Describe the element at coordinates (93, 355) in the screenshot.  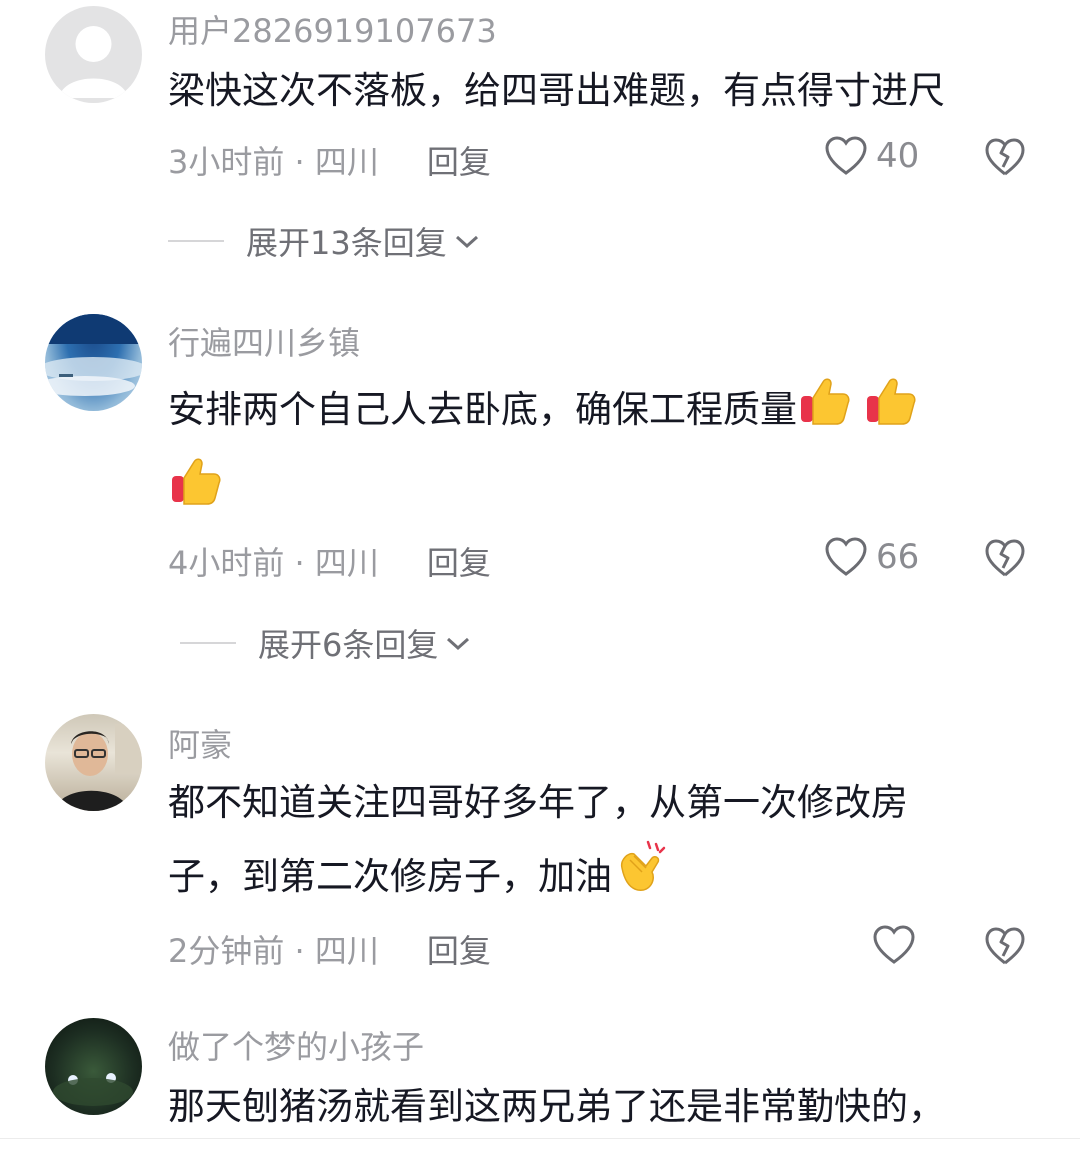
I see `landscape-avatar-icon` at that location.